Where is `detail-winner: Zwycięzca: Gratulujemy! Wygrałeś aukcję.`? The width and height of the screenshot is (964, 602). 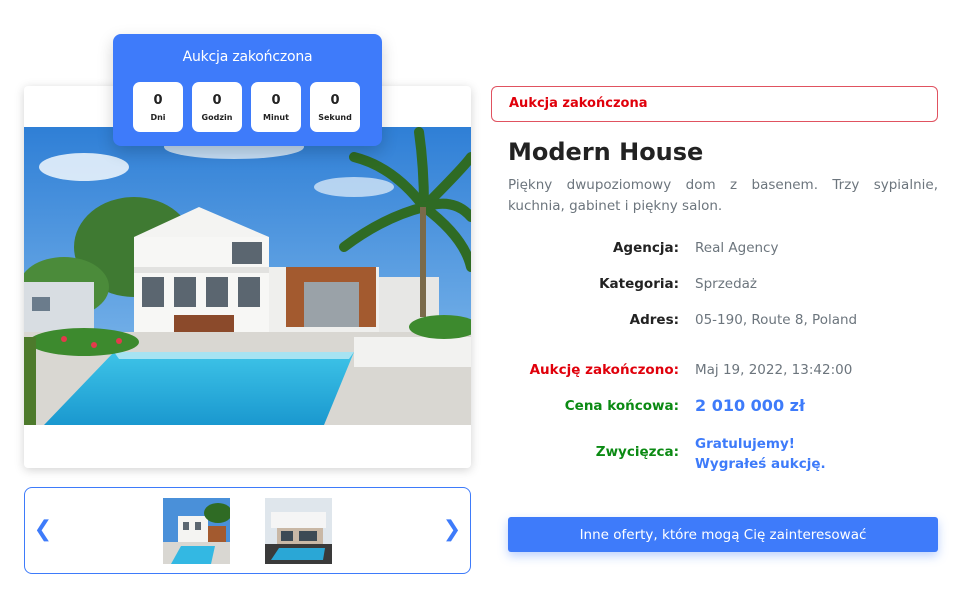
detail-winner: Zwycięzca: Gratulujemy! Wygrałeś aukcję. is located at coordinates (700, 460).